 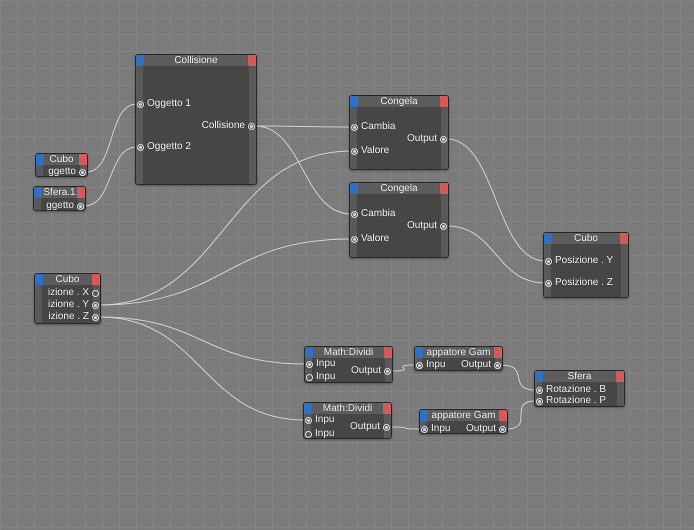 I want to click on node: Cubo Posizione . Y Posizione . Z, so click(x=586, y=265).